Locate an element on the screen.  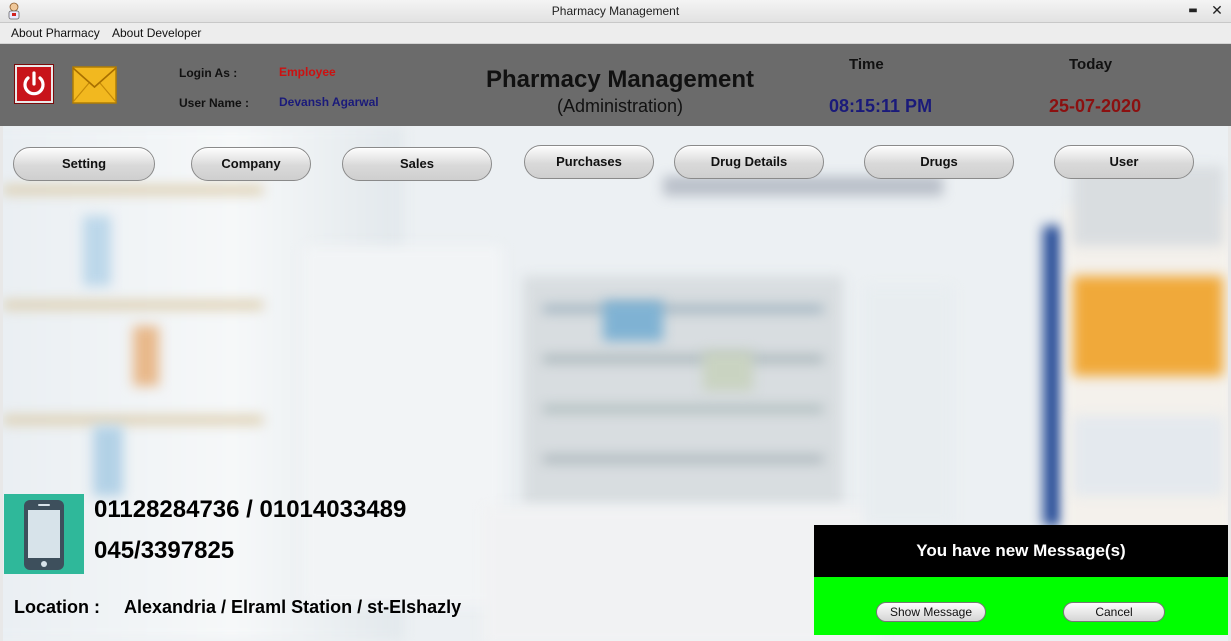
nav-drug-details-button: Drug Details is located at coordinates (749, 162).